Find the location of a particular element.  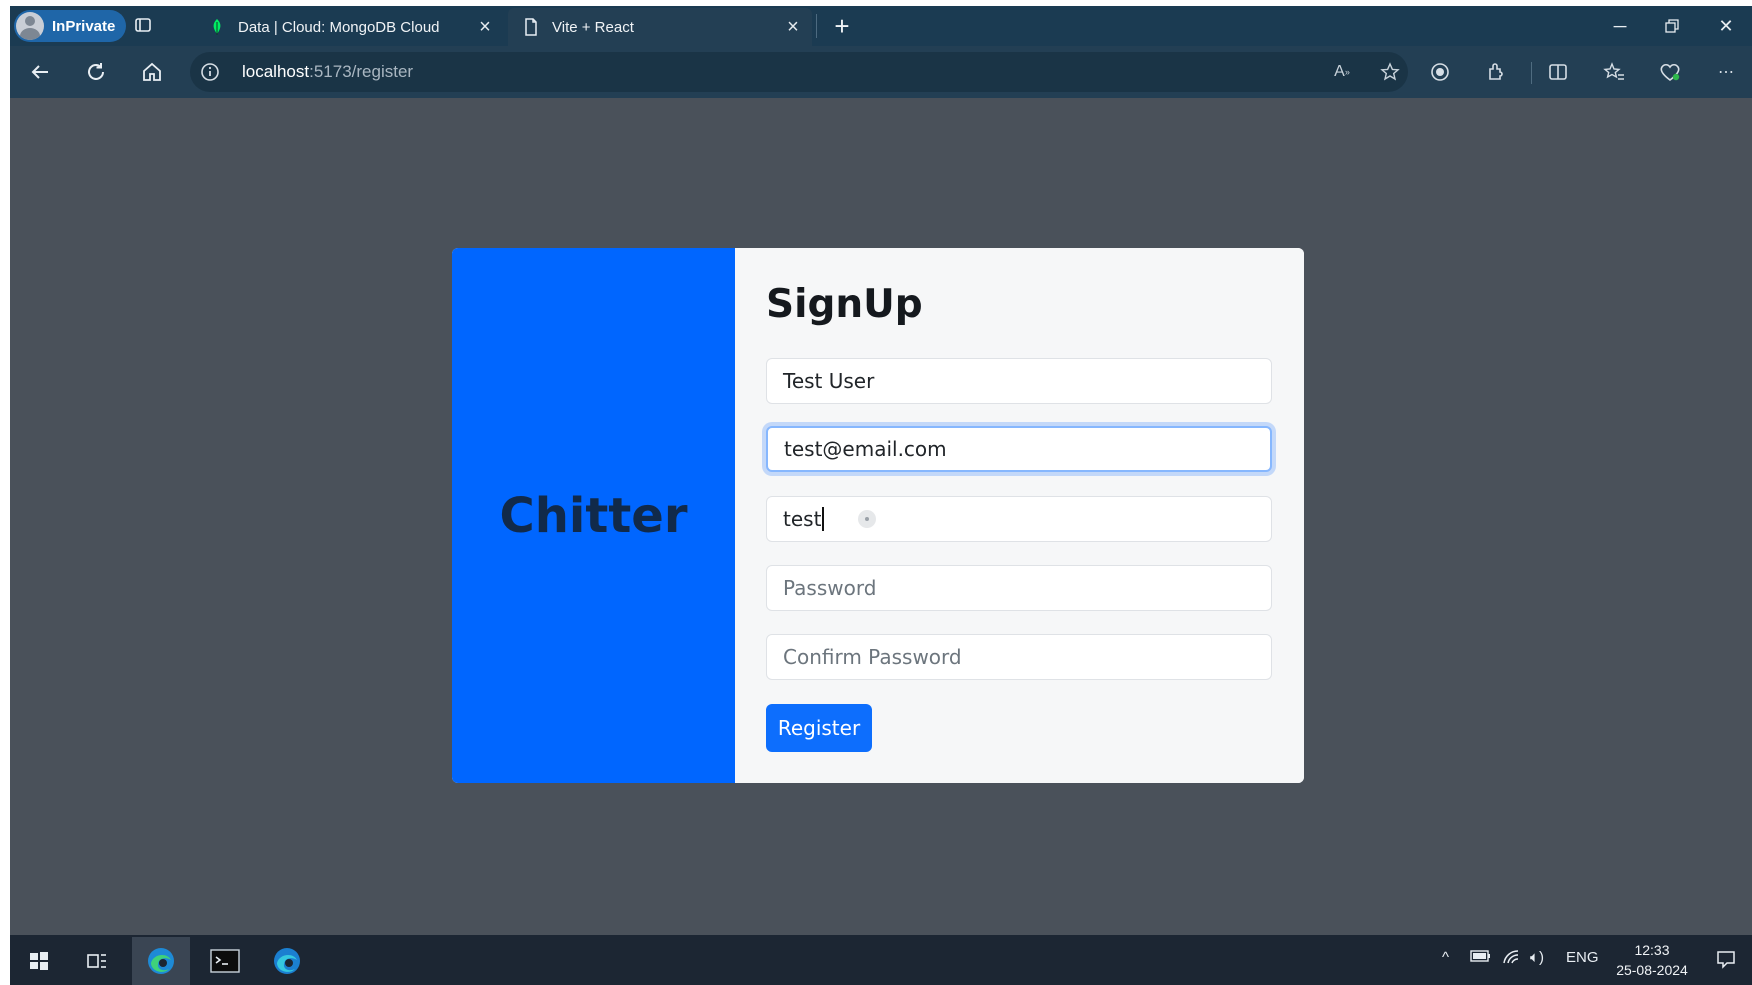

tab-title: Data | Cloud: MongoDB Cloud is located at coordinates (339, 27).